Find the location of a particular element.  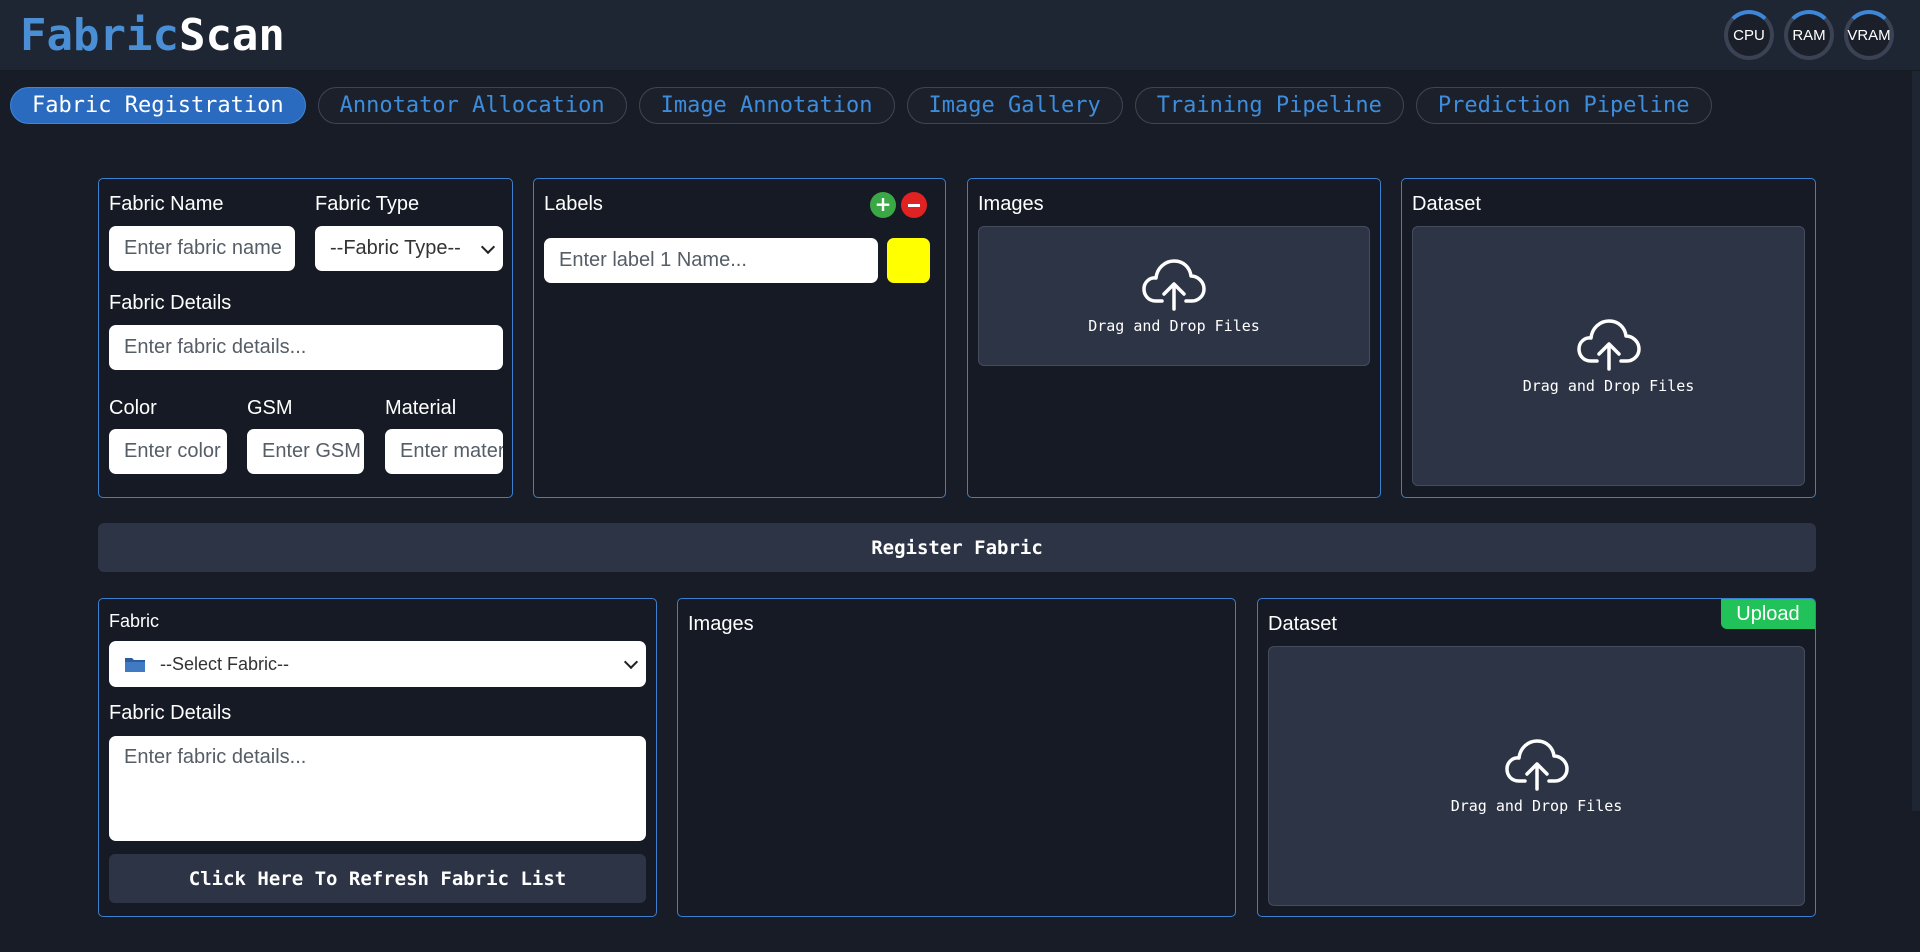

gsm-label: GSM is located at coordinates (270, 408).